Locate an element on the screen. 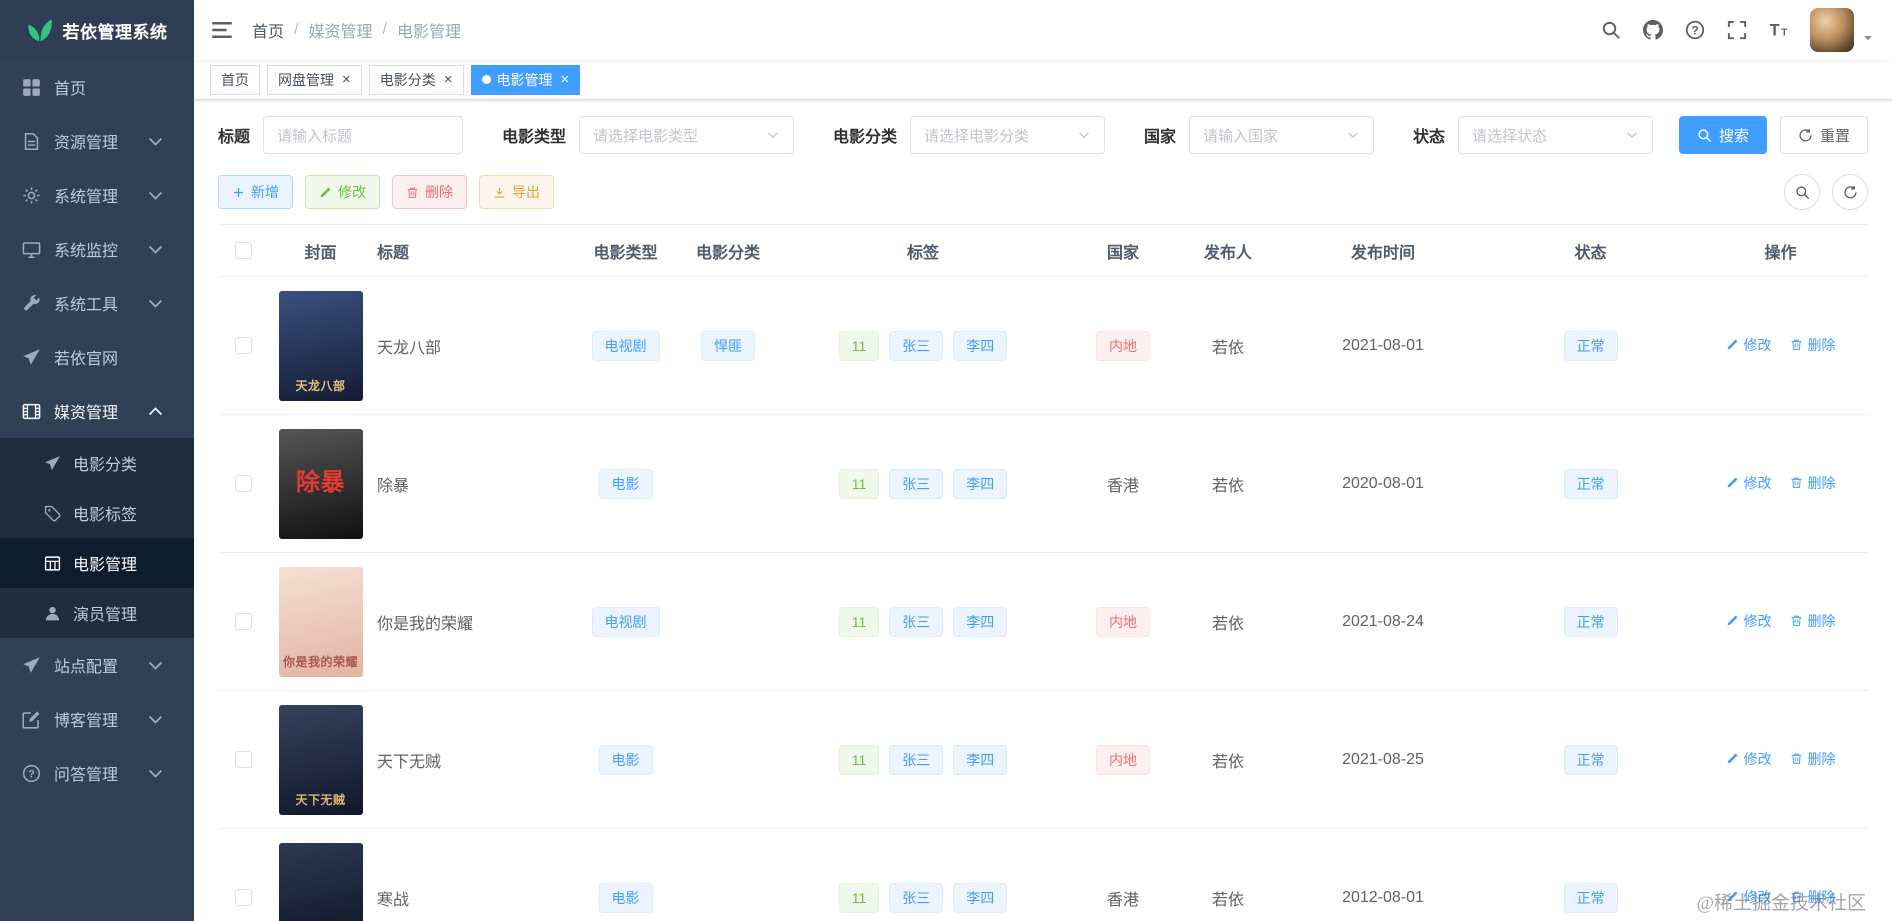 This screenshot has height=921, width=1892. active-tab-dot is located at coordinates (486, 79).